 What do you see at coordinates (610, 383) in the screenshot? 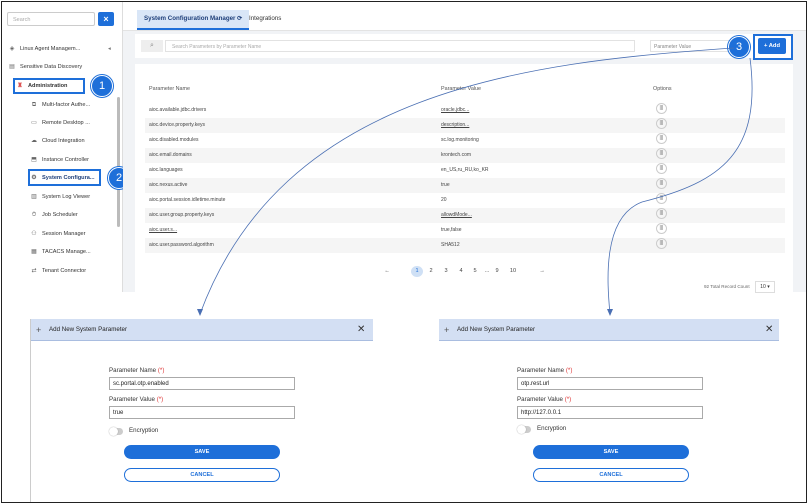
I see `parameter-name-field: otp.rest.url` at bounding box center [610, 383].